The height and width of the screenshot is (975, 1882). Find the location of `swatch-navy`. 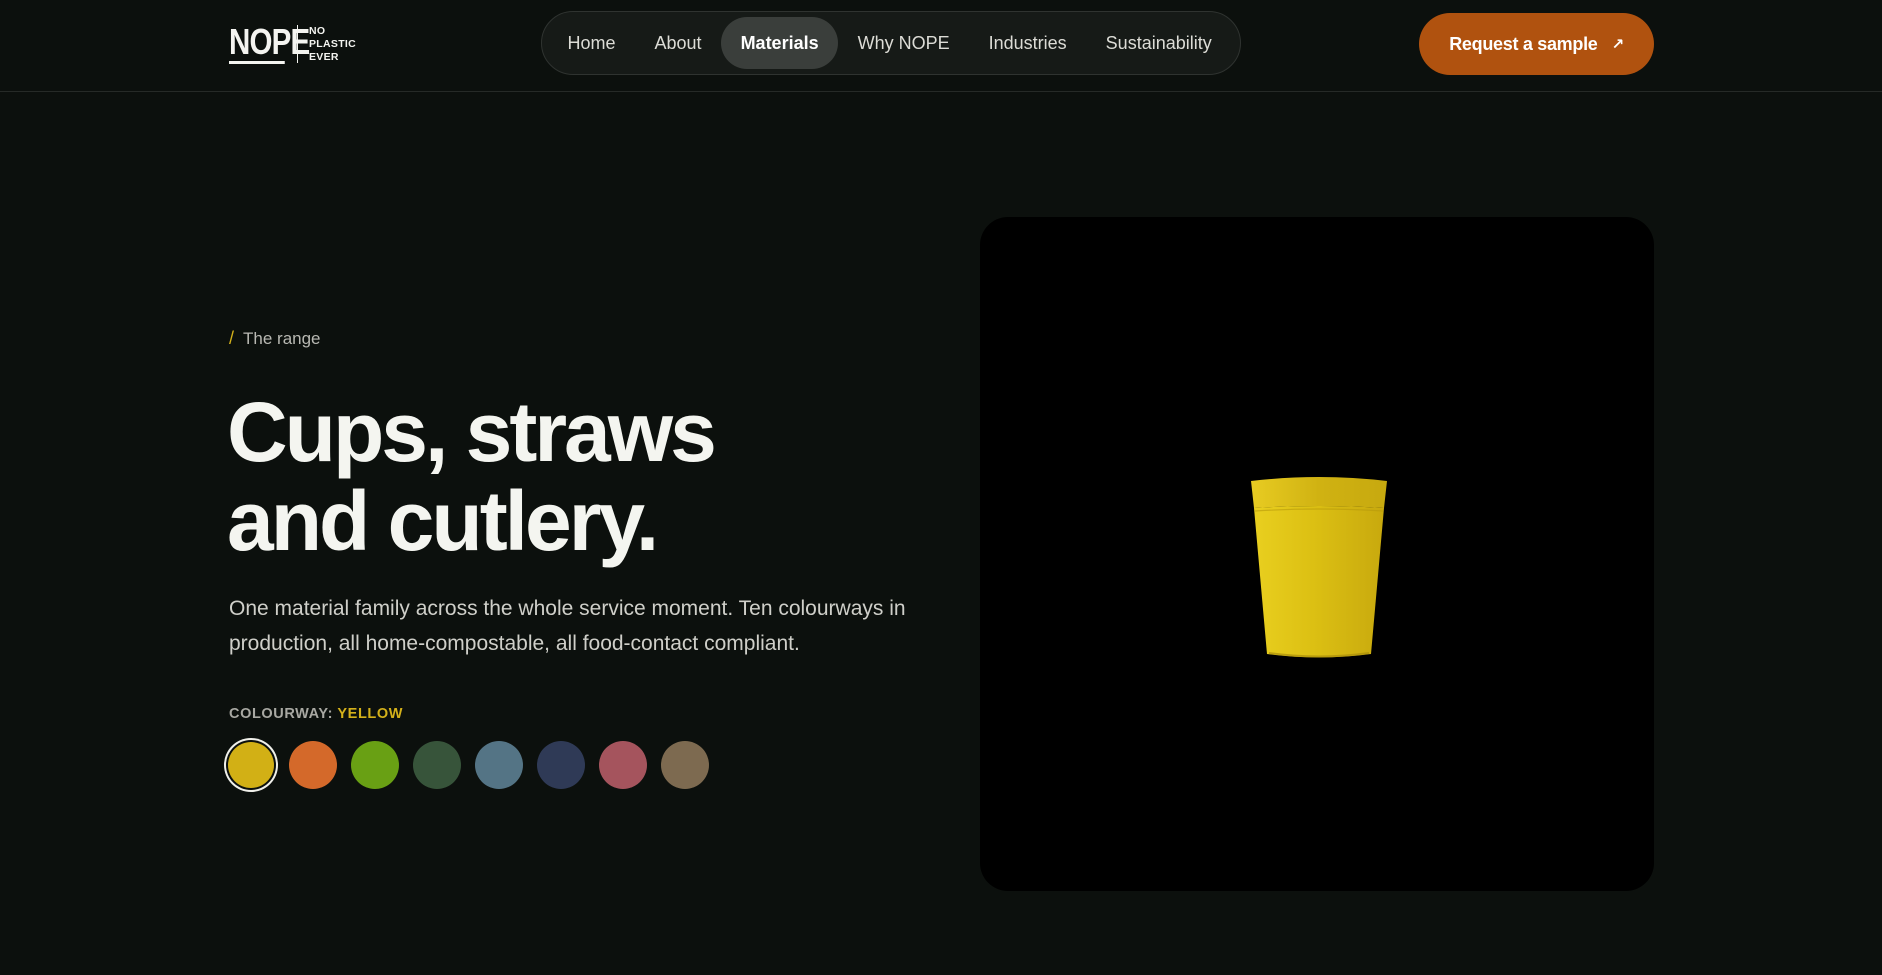

swatch-navy is located at coordinates (561, 765).